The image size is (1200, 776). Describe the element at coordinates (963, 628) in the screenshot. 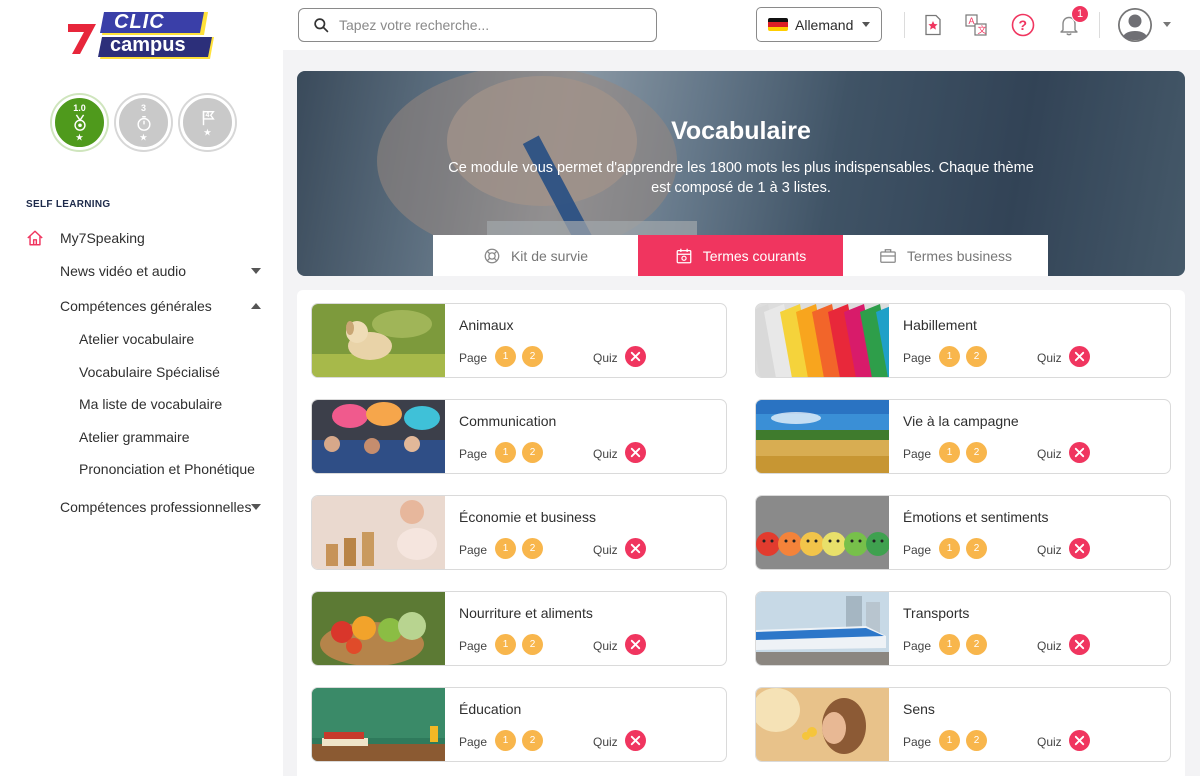

I see `theme-card: Transports Page 1 2 Quiz` at that location.